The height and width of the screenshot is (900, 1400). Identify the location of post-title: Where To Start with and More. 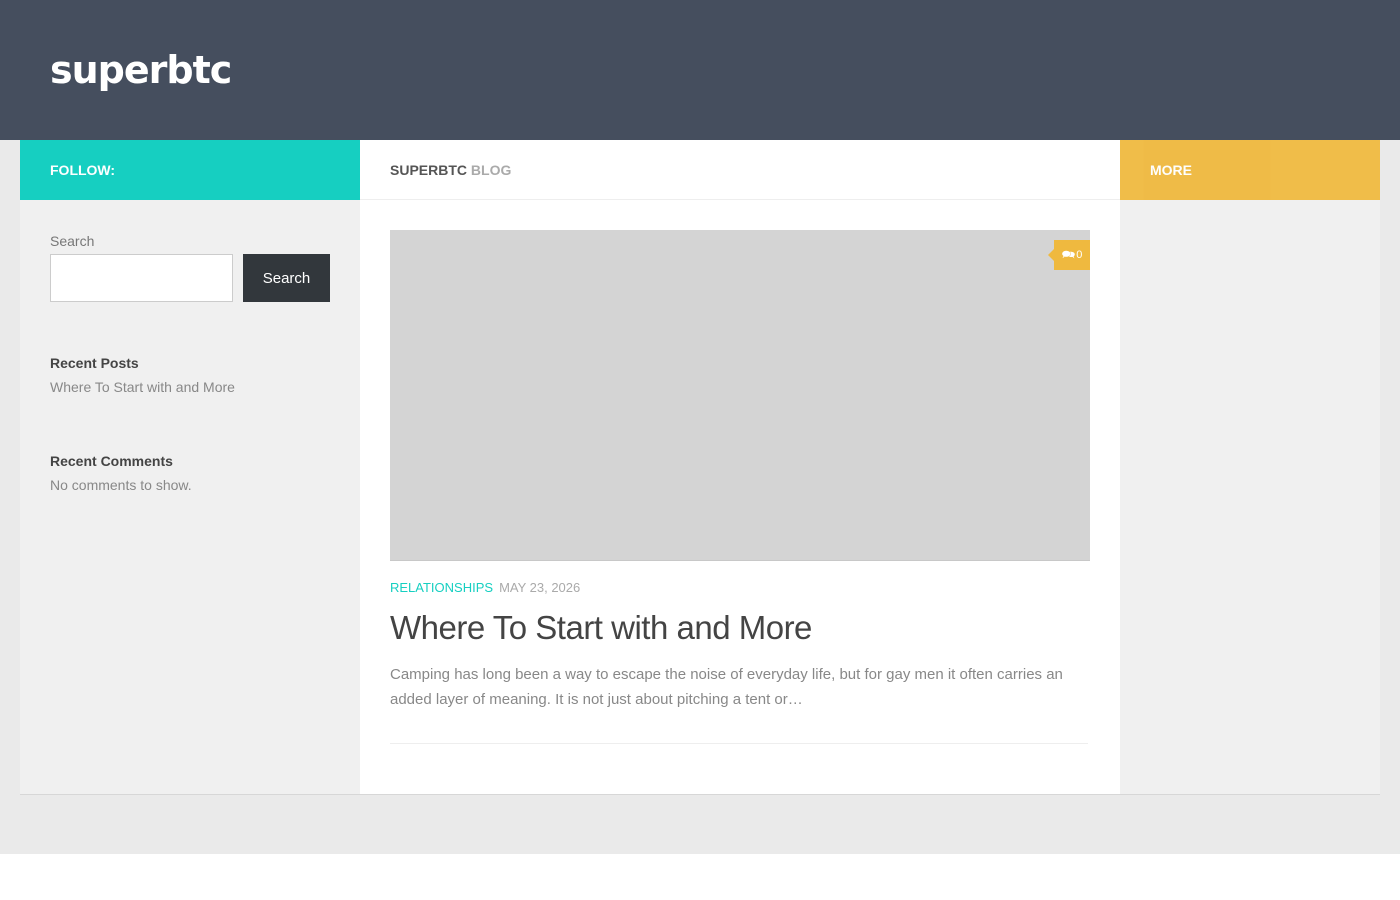
(601, 628).